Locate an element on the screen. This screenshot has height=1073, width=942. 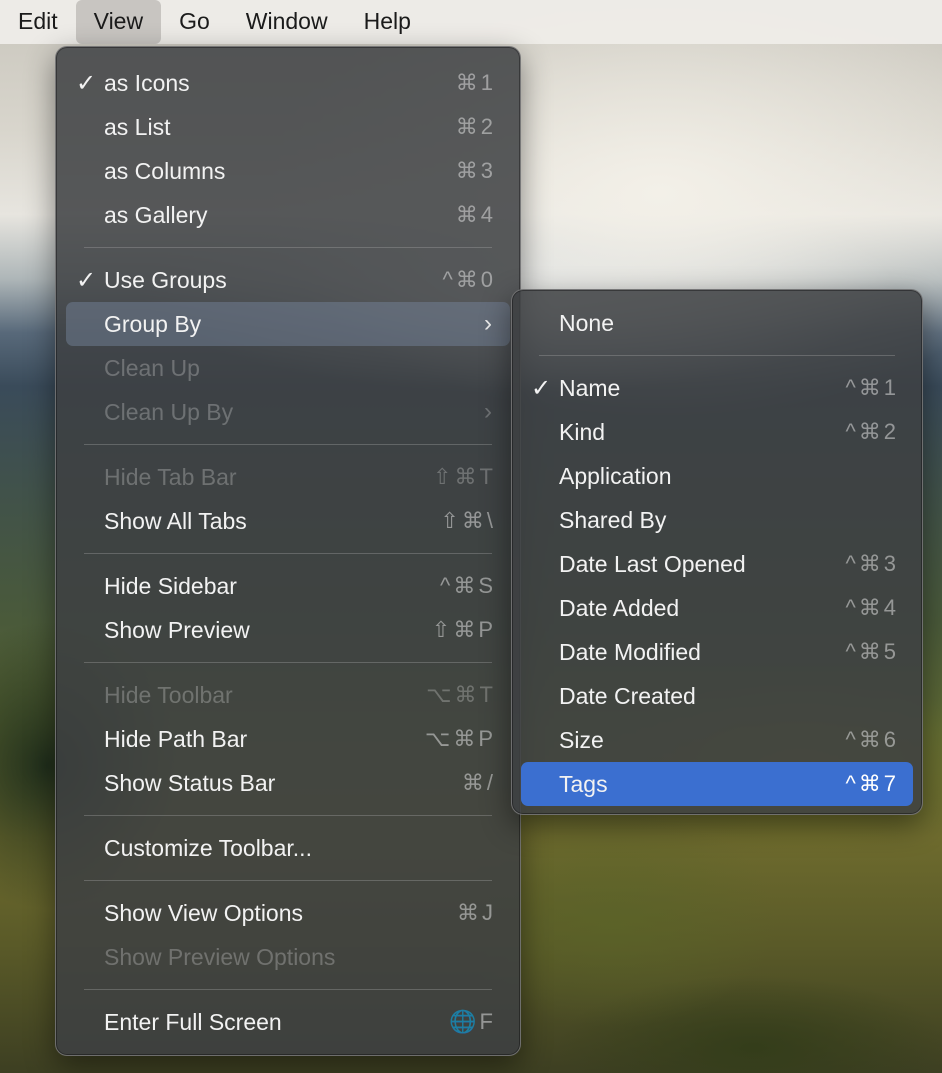
menu-item-use-groups: ✓ Use Groups ^⌘0 is located at coordinates (288, 280).